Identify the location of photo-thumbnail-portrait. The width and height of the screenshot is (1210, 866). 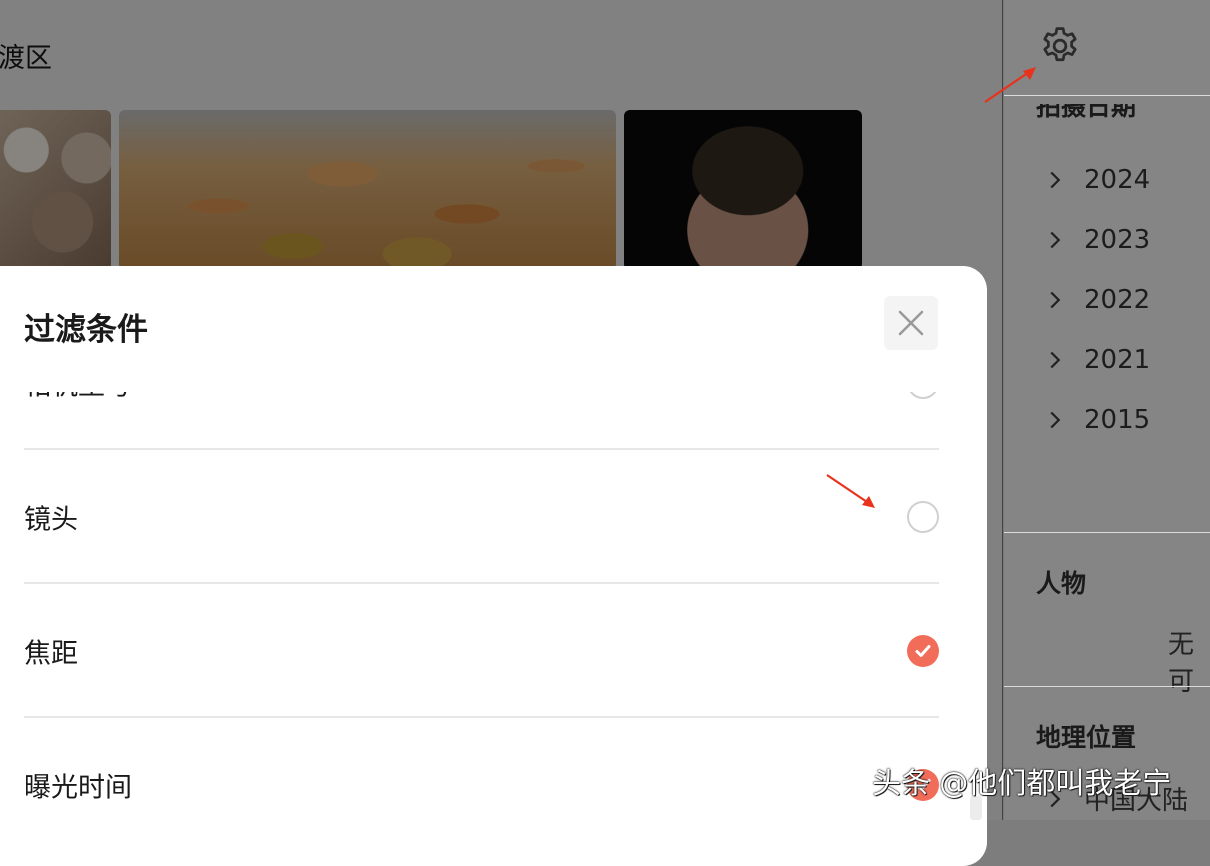
(743, 190).